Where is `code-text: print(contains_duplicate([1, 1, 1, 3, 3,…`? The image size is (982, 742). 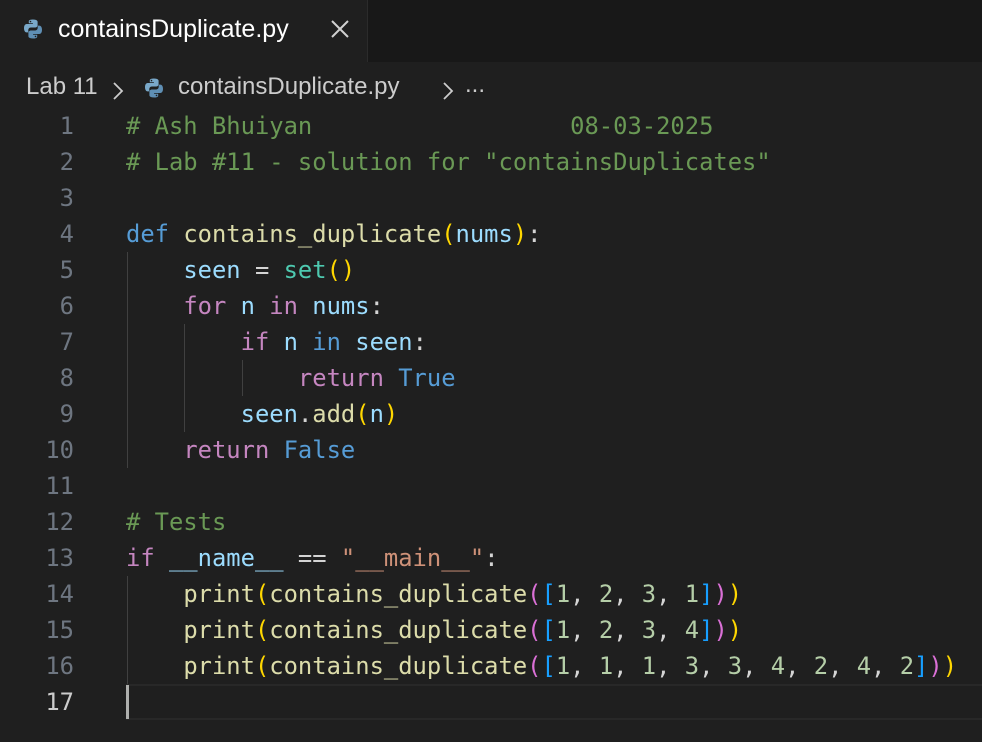
code-text: print(contains_duplicate([1, 1, 1, 3, 3,… is located at coordinates (541, 666).